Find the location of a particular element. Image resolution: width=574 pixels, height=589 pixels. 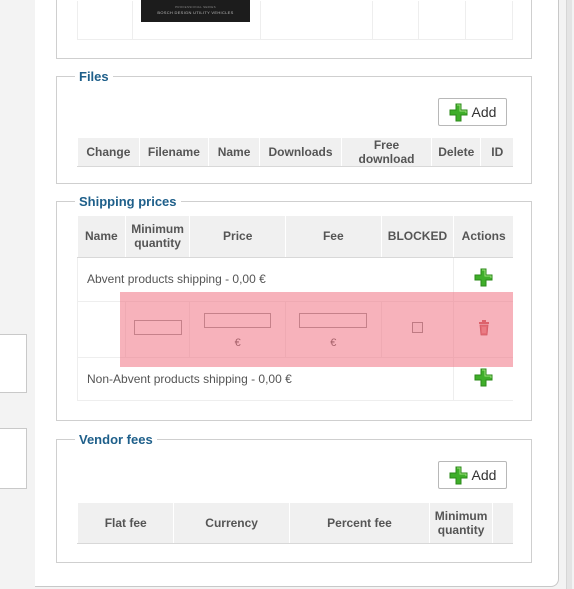

fee-currency: € is located at coordinates (333, 343).